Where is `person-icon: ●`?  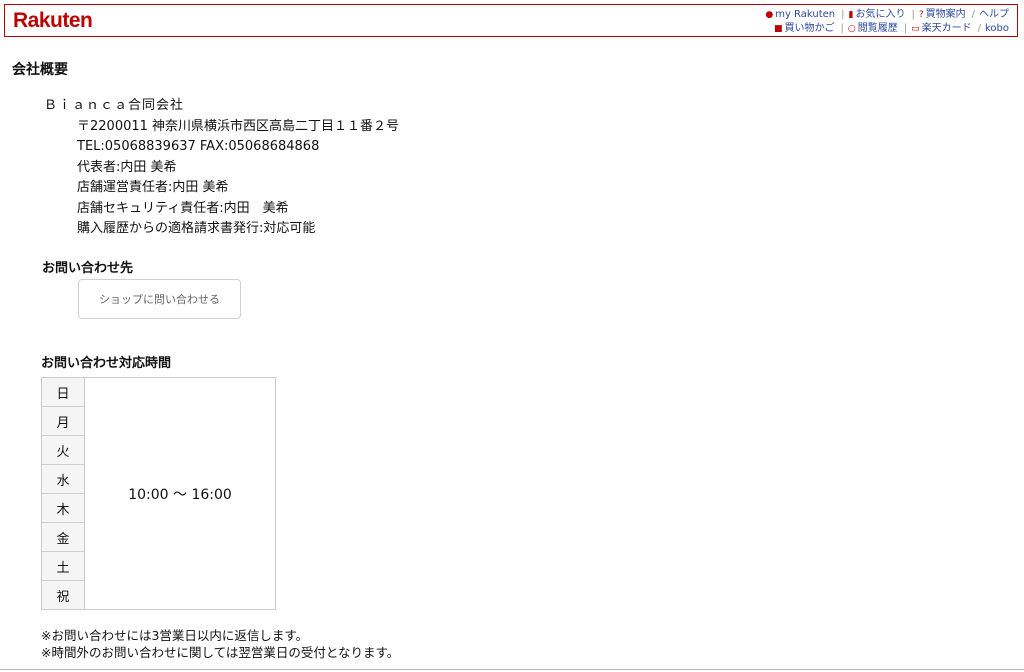 person-icon: ● is located at coordinates (769, 15).